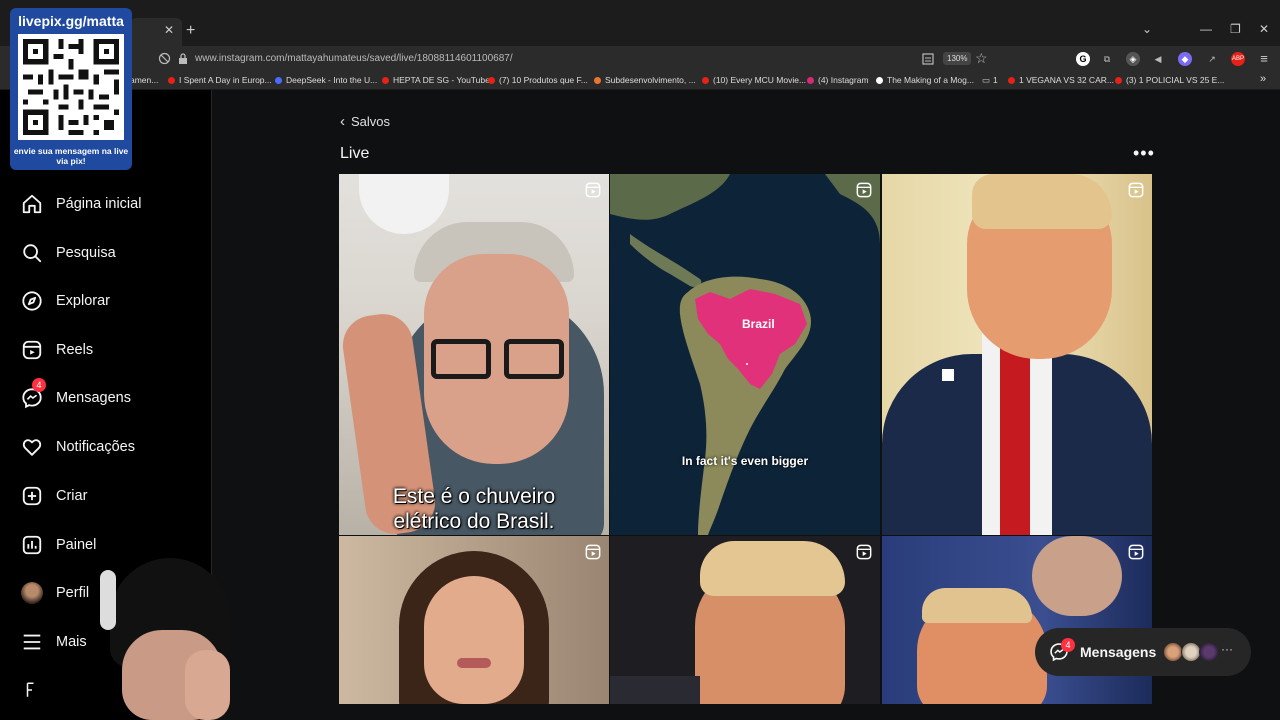  What do you see at coordinates (981, 58) in the screenshot?
I see `bookmark-star-icon: ☆` at bounding box center [981, 58].